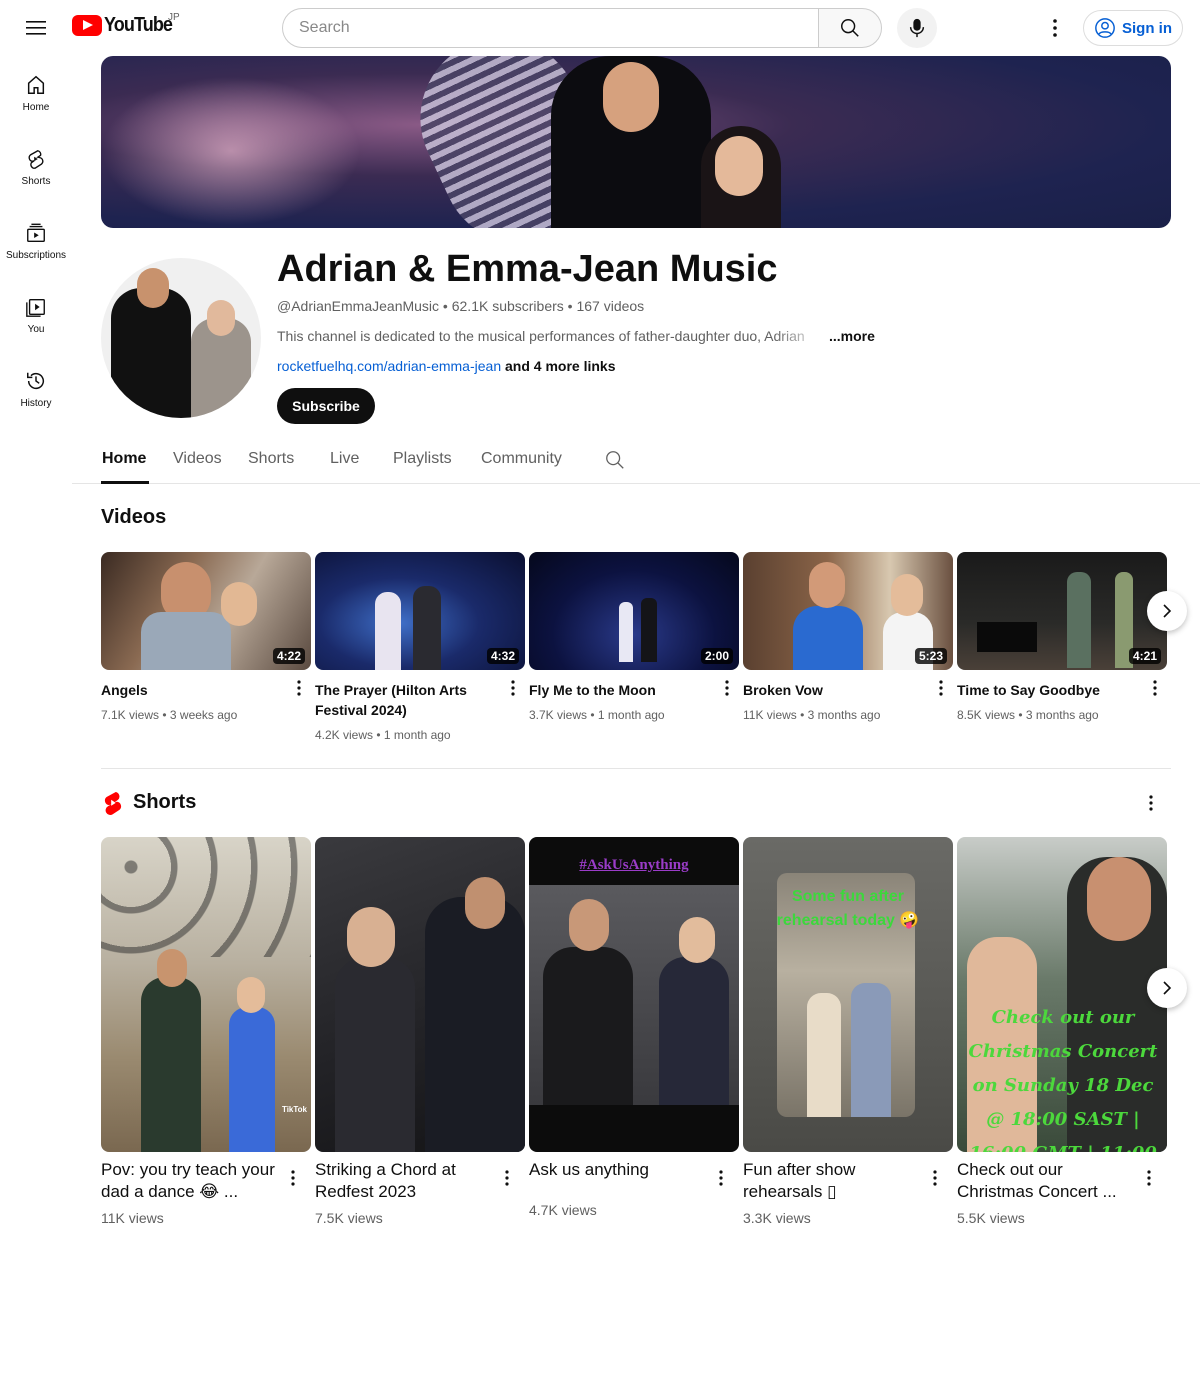  What do you see at coordinates (405, 1181) in the screenshot?
I see `short-title: Striking a Chord at Redfest 2023` at bounding box center [405, 1181].